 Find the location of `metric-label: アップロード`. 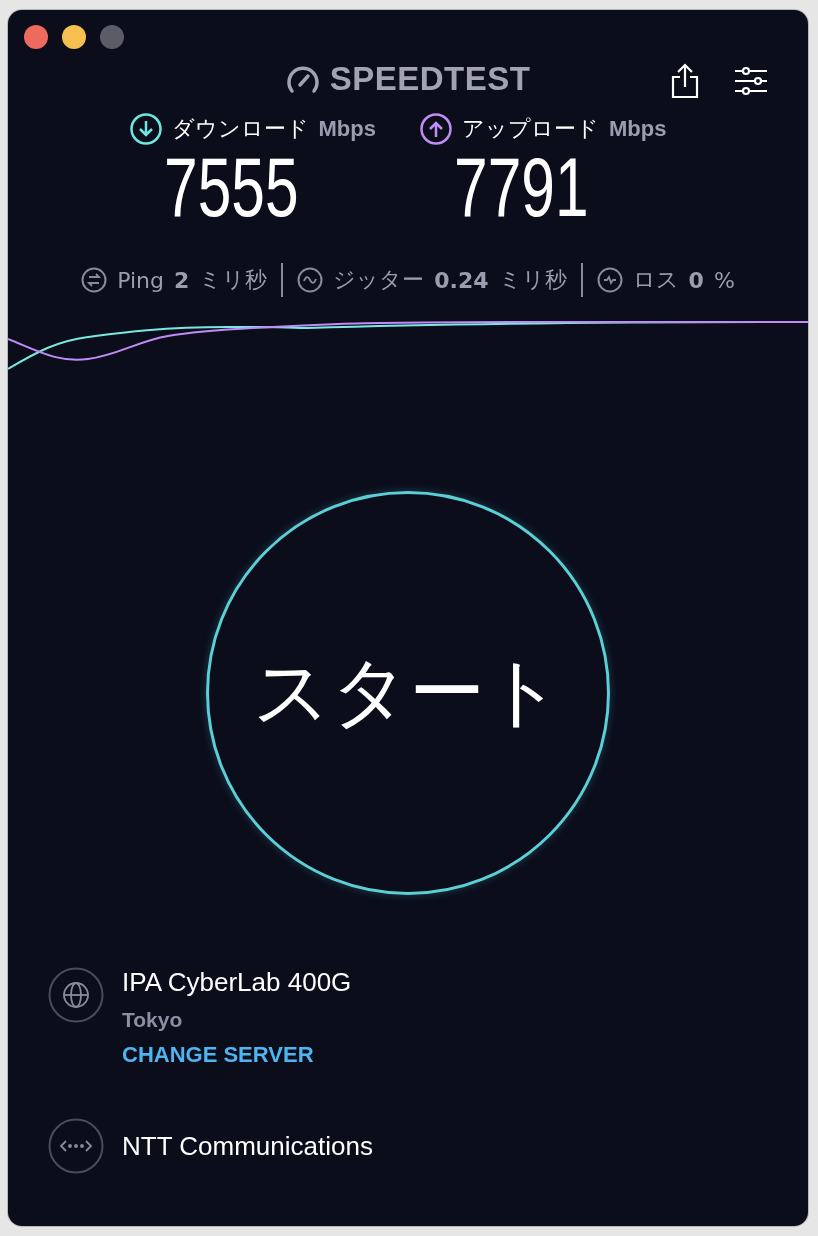

metric-label: アップロード is located at coordinates (530, 129).